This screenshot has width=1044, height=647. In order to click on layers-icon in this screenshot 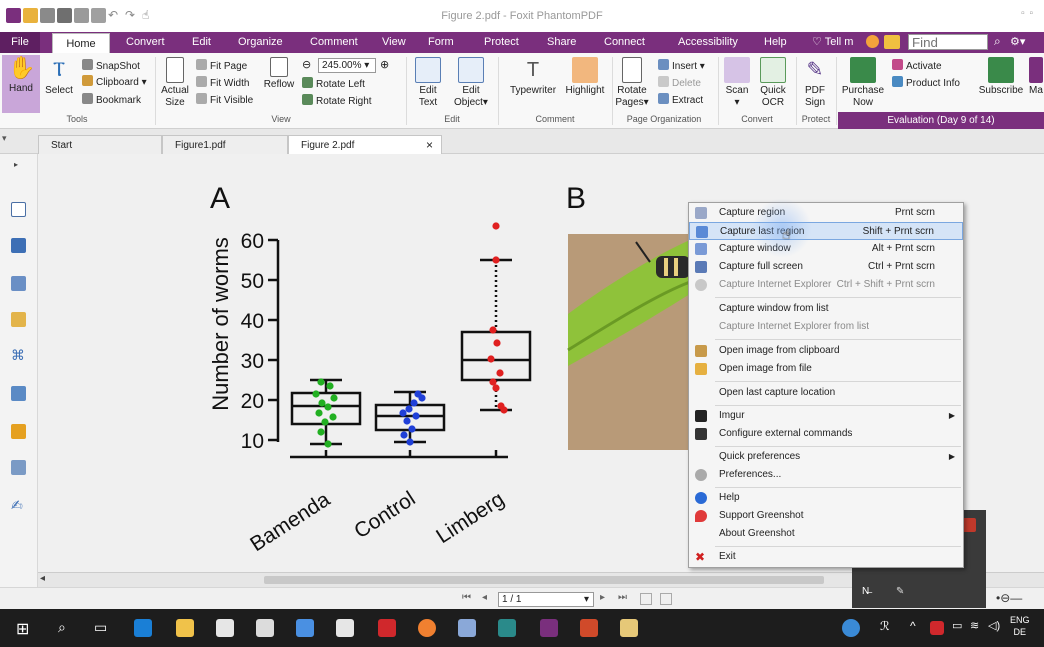, I will do `click(18, 283)`.